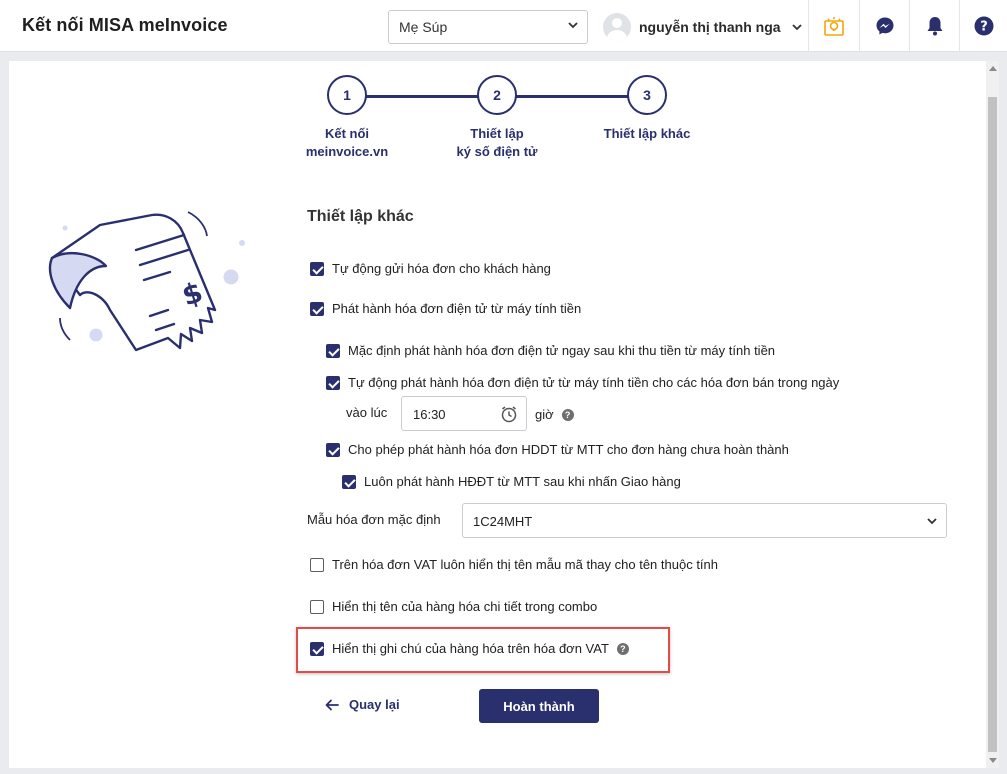 This screenshot has height=774, width=1007. Describe the element at coordinates (464, 413) in the screenshot. I see `time-input: 16:30` at that location.